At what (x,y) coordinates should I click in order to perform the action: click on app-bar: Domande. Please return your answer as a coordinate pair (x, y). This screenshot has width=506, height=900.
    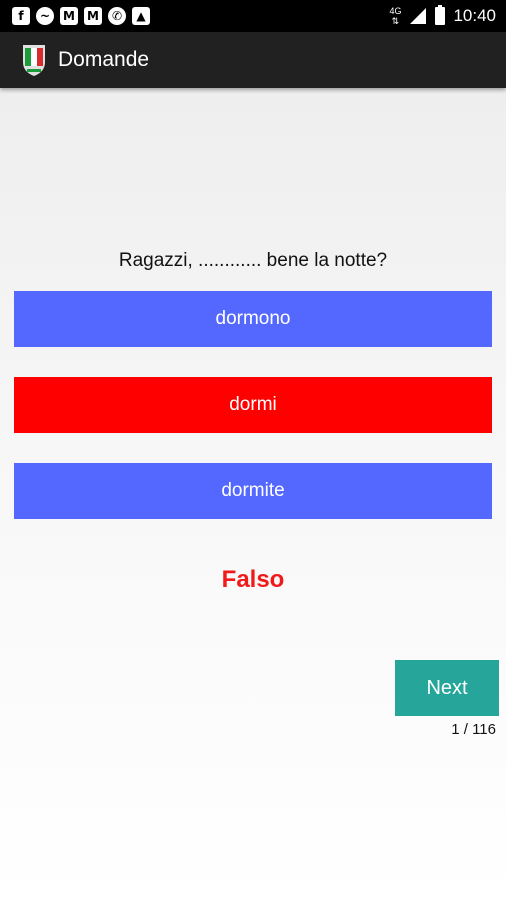
    Looking at the image, I should click on (253, 60).